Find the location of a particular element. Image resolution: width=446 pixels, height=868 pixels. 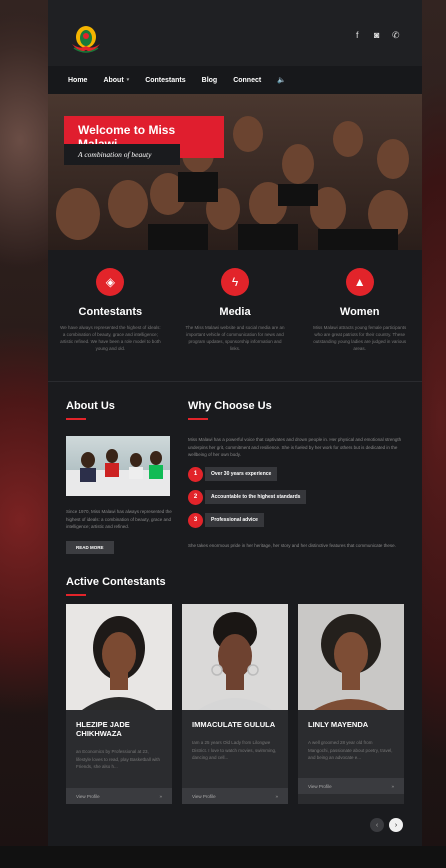

contestants-header: Active Contestants is located at coordinates (116, 586).